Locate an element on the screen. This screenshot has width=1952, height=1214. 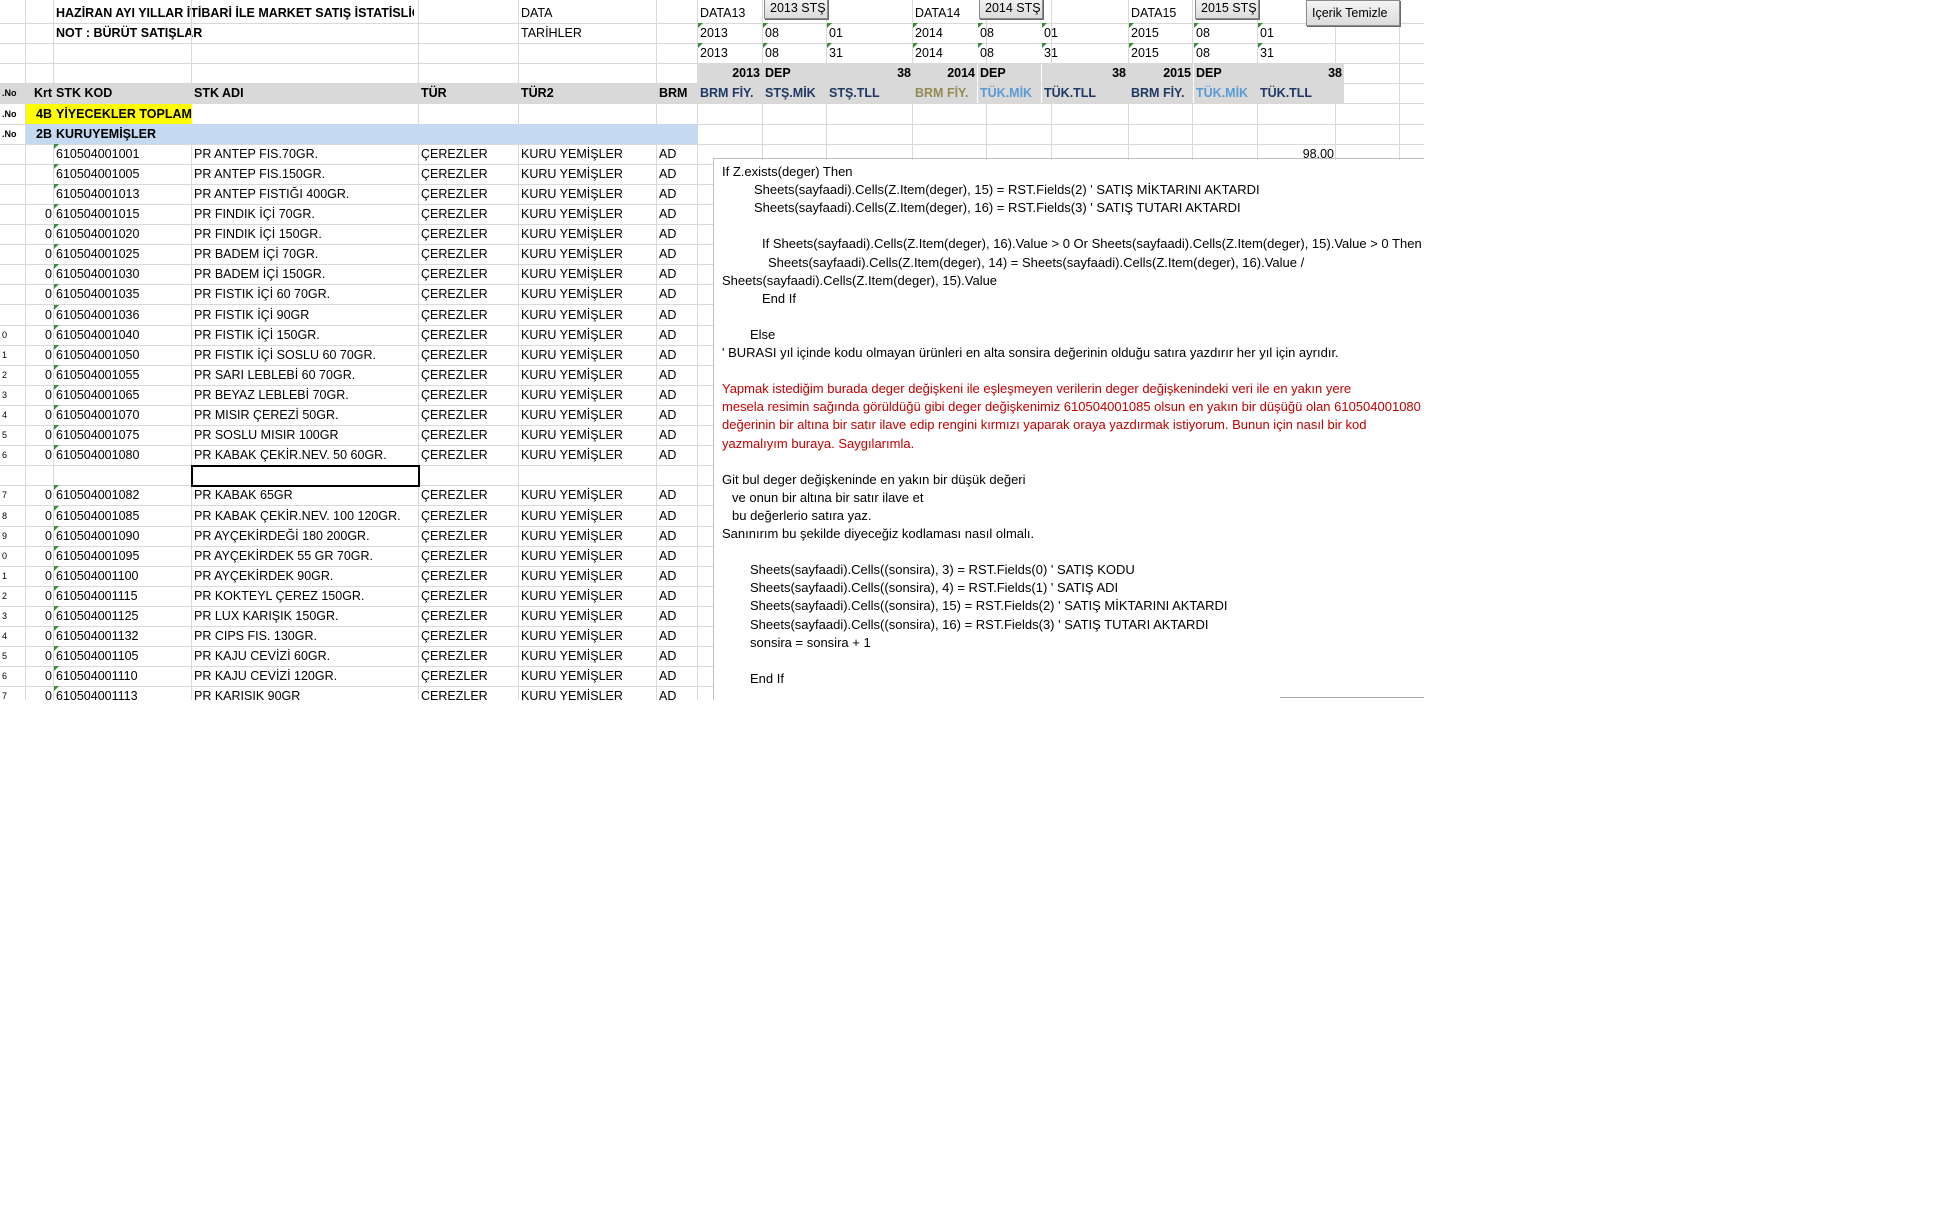
year-sales-button: 2015 STŞ G is located at coordinates (1227, 9).